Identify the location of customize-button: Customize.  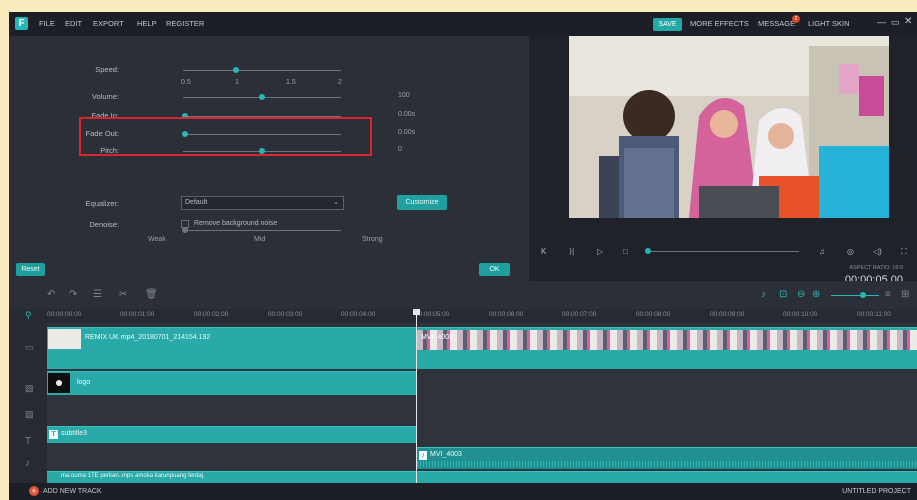
(422, 202).